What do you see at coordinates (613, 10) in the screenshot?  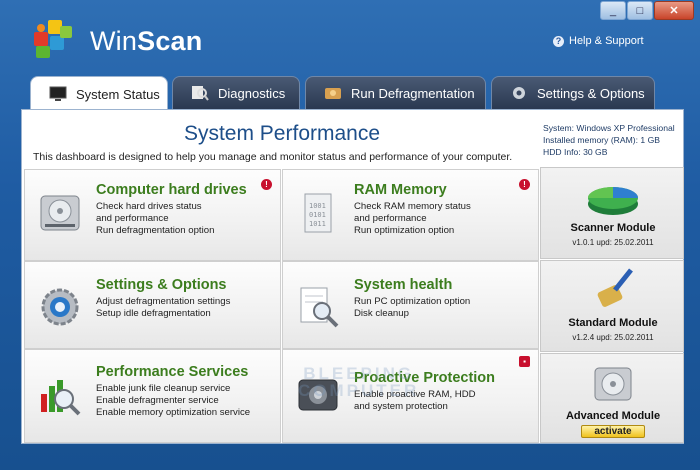 I see `minimize-button: _` at bounding box center [613, 10].